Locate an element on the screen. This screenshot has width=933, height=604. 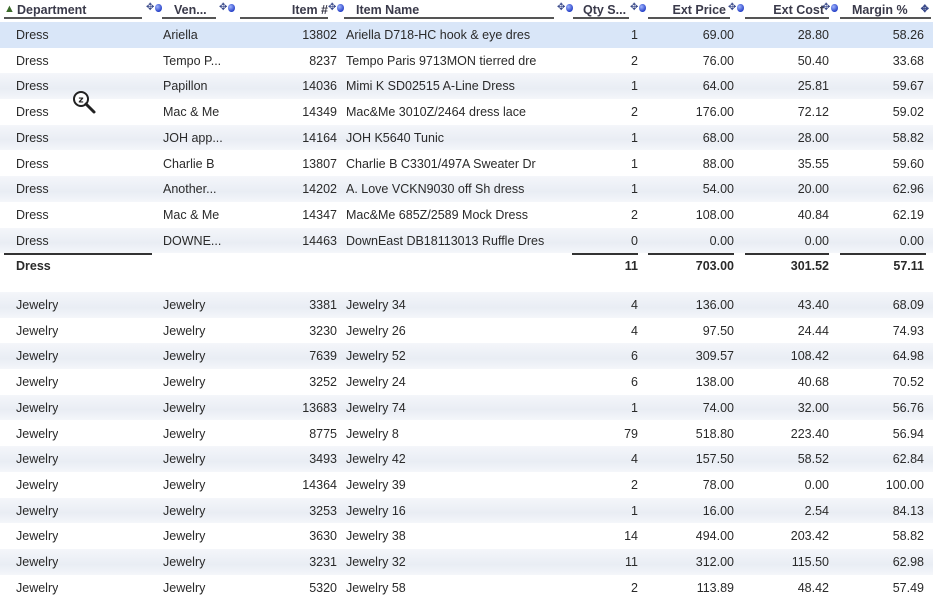
cell-ext-cost: 28.00 is located at coordinates (813, 137).